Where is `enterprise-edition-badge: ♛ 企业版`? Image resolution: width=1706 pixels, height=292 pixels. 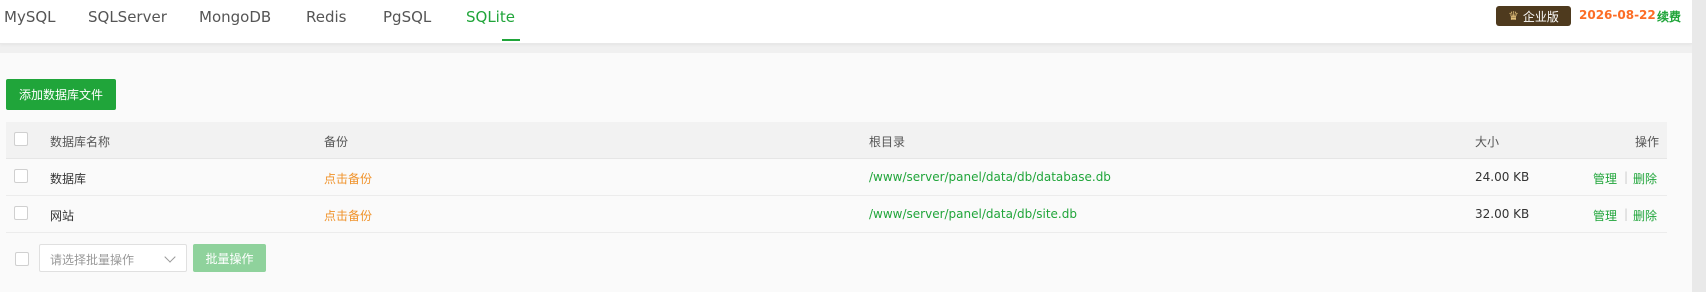
enterprise-edition-badge: ♛ 企业版 is located at coordinates (1533, 16).